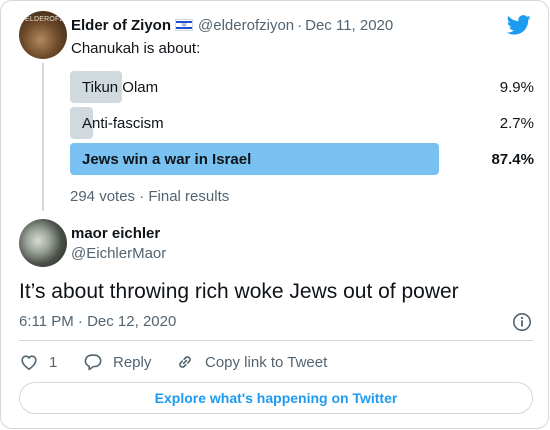 This screenshot has height=430, width=550. Describe the element at coordinates (276, 398) in the screenshot. I see `explore-twitter-button: Explore what's happening on Twitter` at that location.